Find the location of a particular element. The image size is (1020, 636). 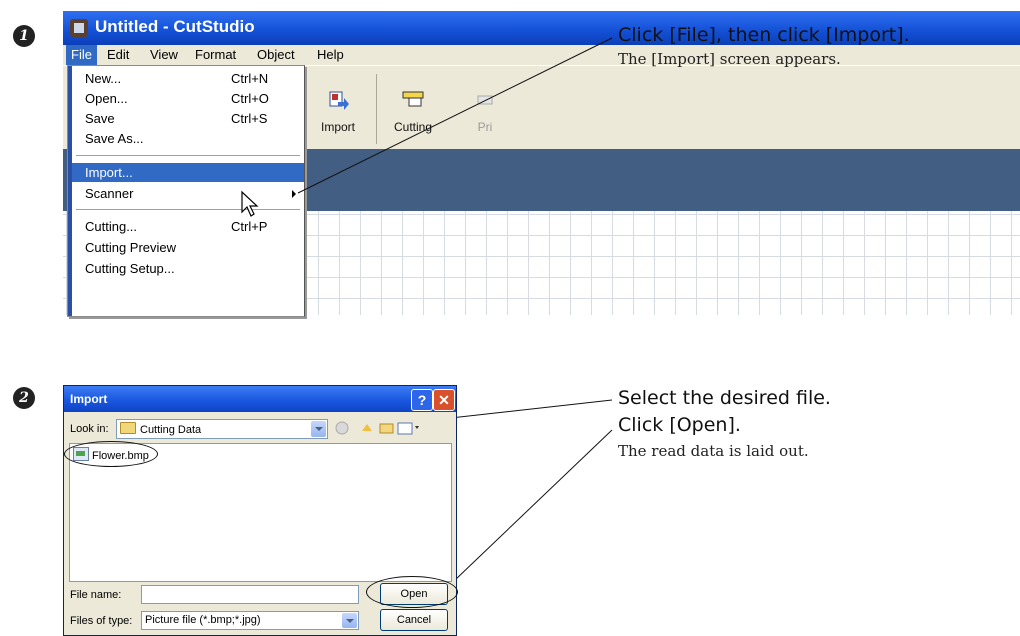

file-name-label: File name: is located at coordinates (96, 595).